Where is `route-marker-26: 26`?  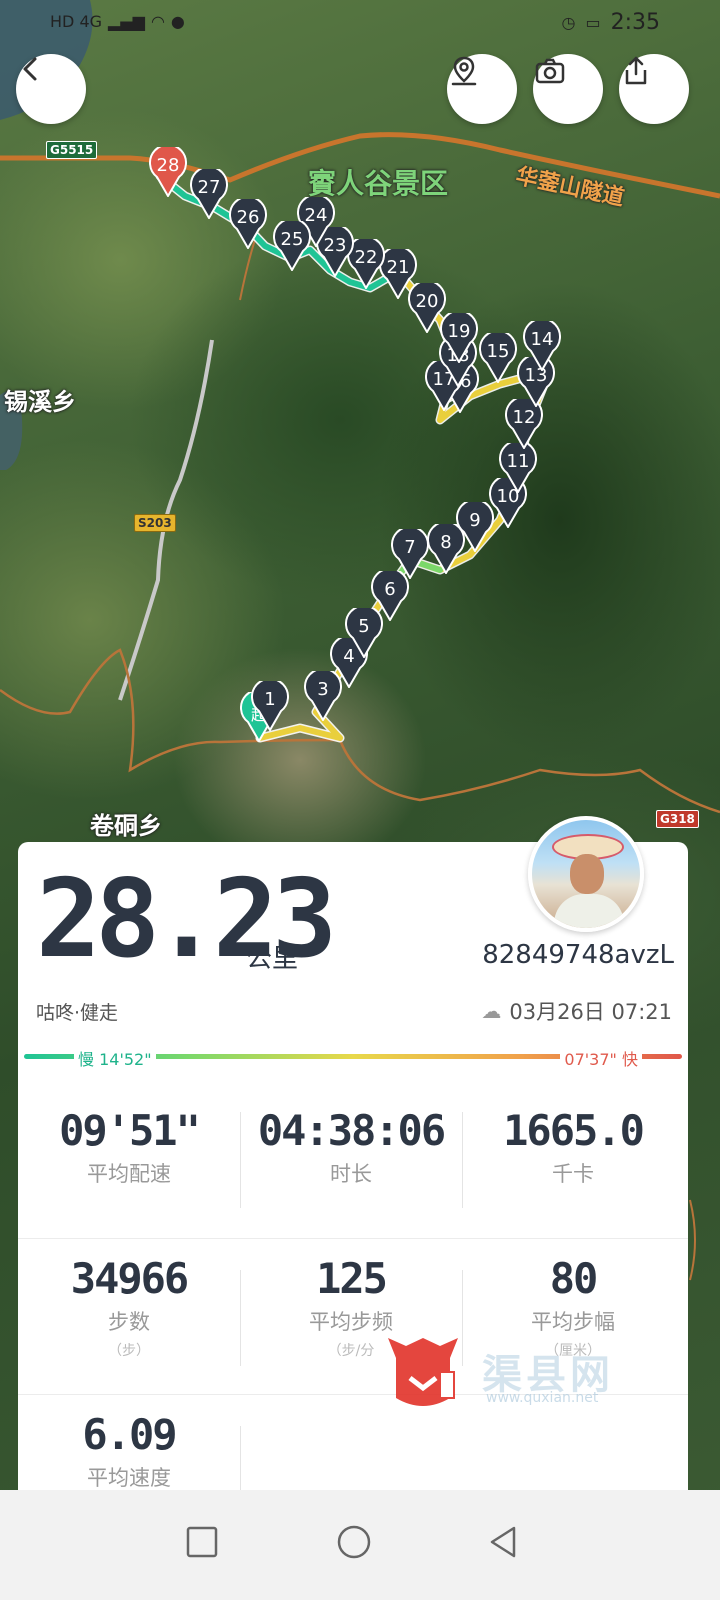 route-marker-26: 26 is located at coordinates (248, 224).